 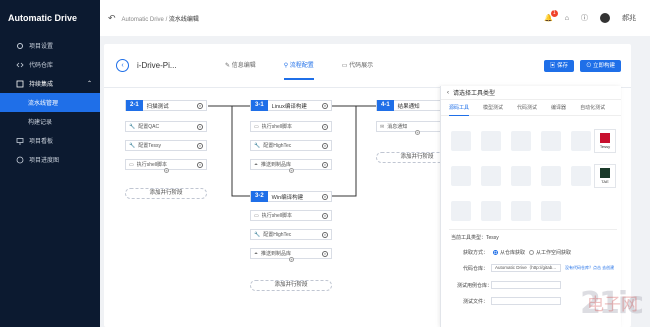 What do you see at coordinates (526, 285) in the screenshot?
I see `branch-select` at bounding box center [526, 285].